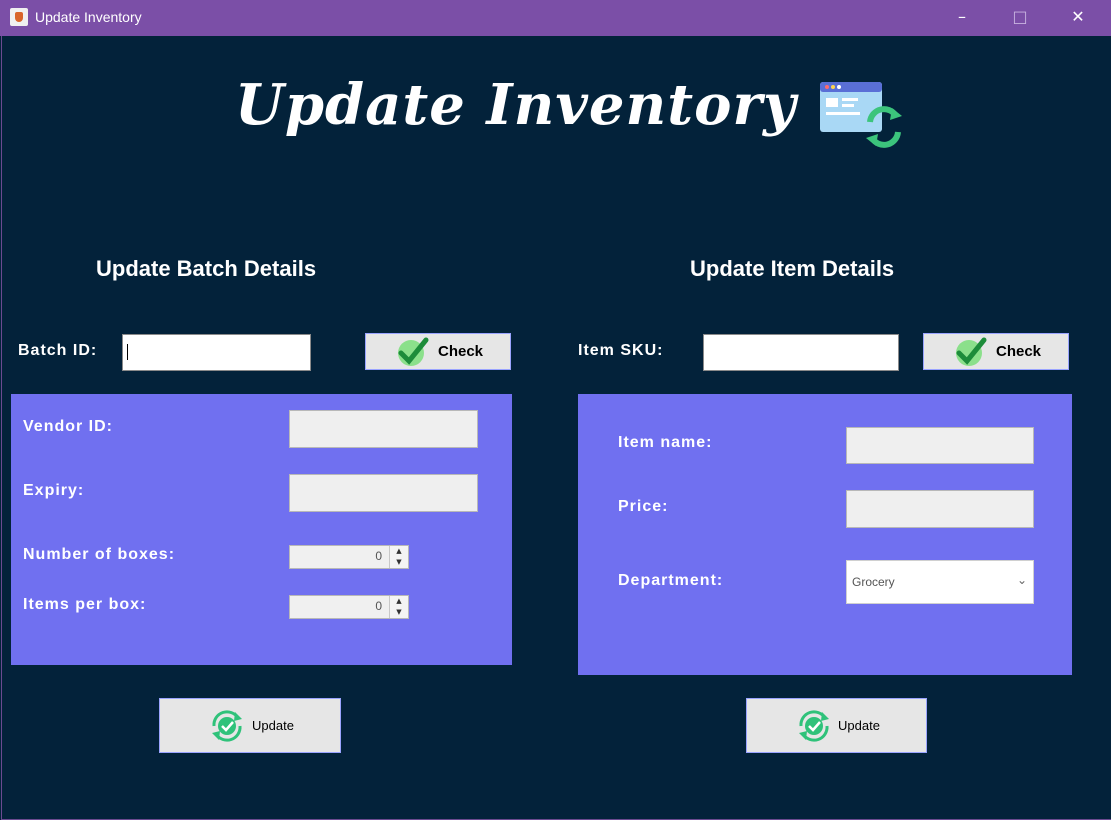 The width and height of the screenshot is (1111, 820). What do you see at coordinates (836, 725) in the screenshot?
I see `item-update-button: Update` at bounding box center [836, 725].